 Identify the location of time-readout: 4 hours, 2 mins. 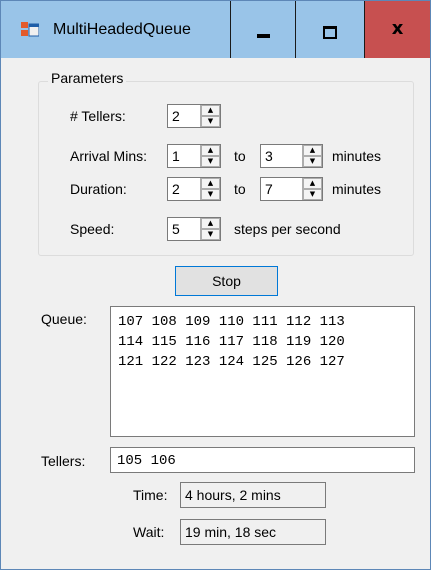
(253, 495).